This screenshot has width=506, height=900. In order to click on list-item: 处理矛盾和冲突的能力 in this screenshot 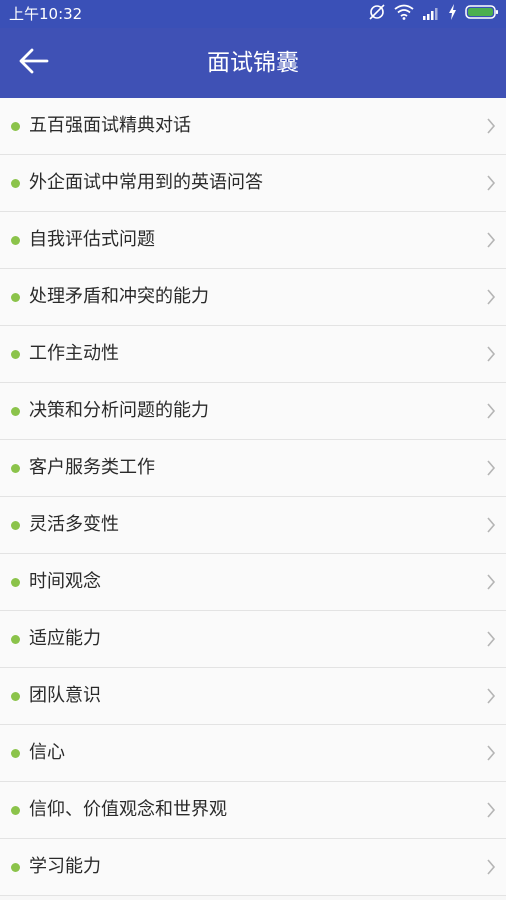, I will do `click(253, 297)`.